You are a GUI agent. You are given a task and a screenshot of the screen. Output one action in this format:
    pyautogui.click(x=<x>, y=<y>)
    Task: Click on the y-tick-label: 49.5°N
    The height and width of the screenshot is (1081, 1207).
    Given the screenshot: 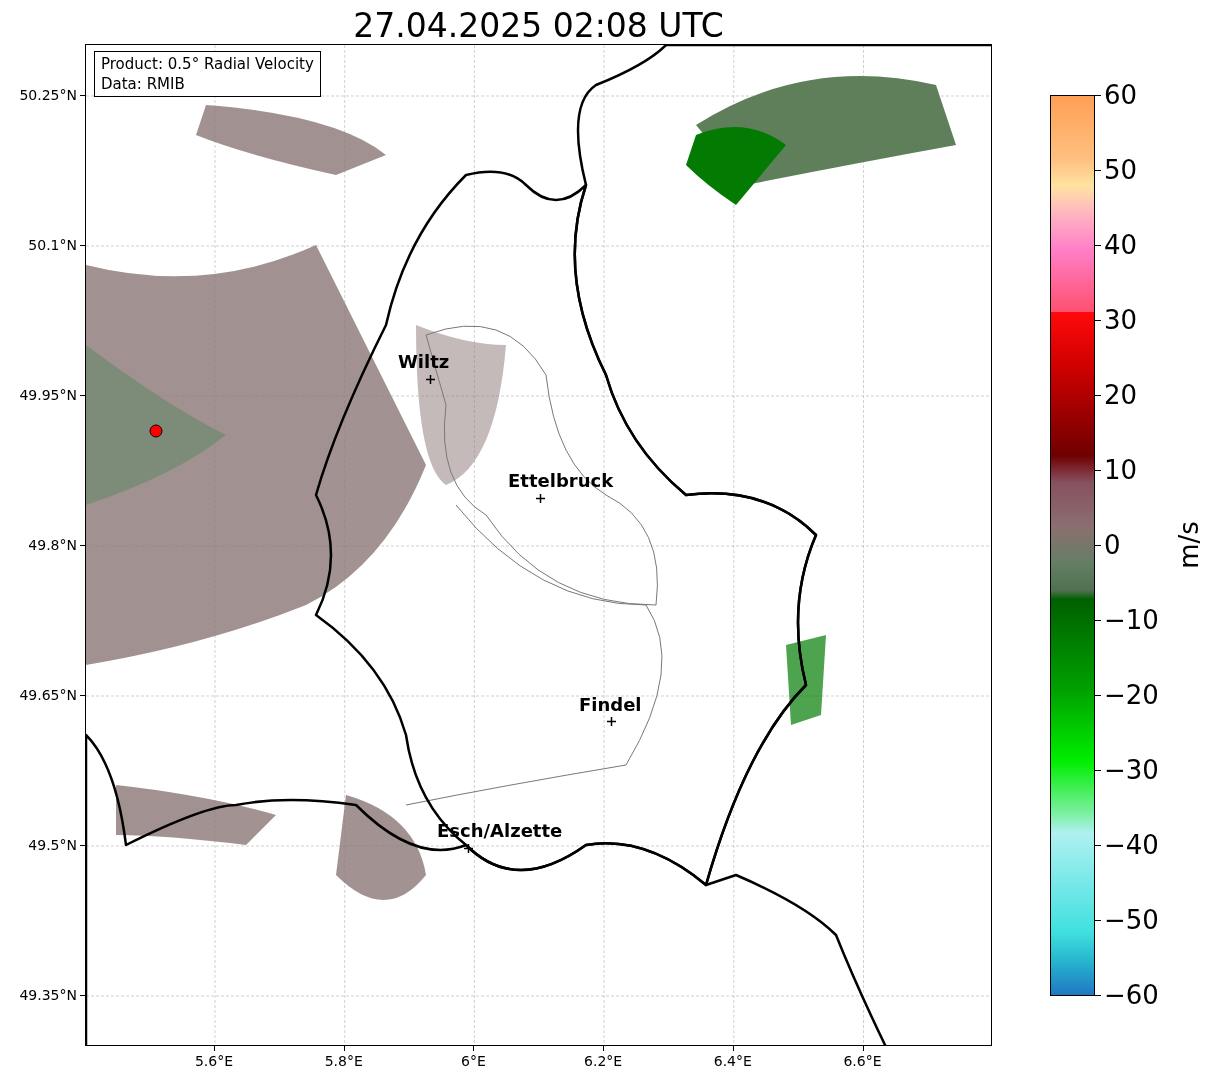 What is the action you would take?
    pyautogui.click(x=52, y=845)
    